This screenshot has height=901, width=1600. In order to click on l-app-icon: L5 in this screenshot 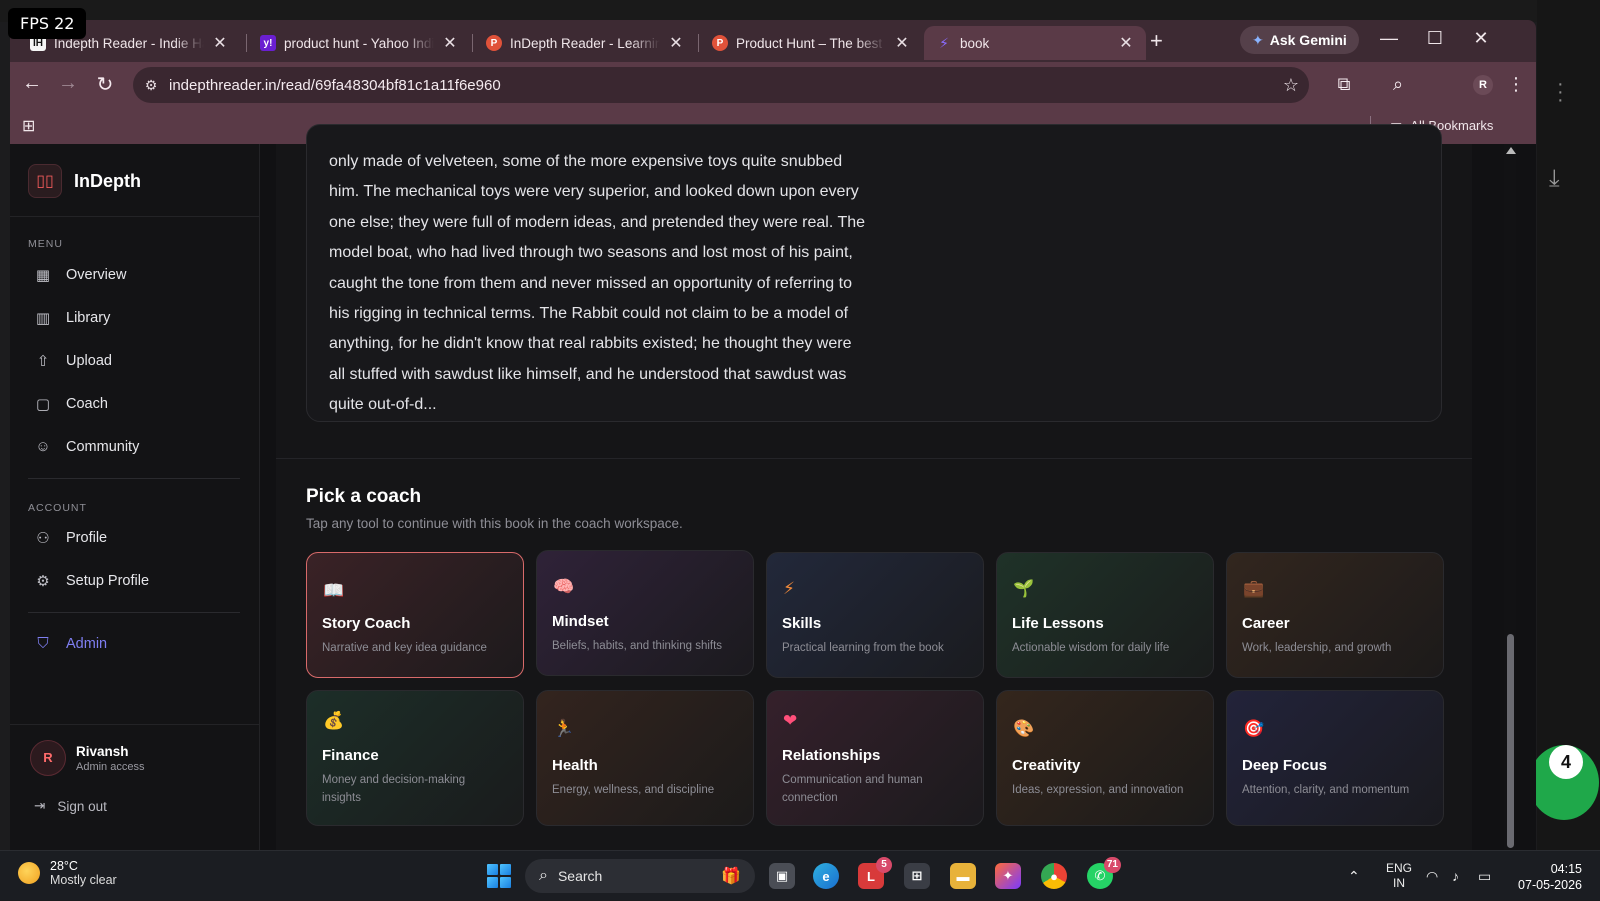, I will do `click(875, 873)`.